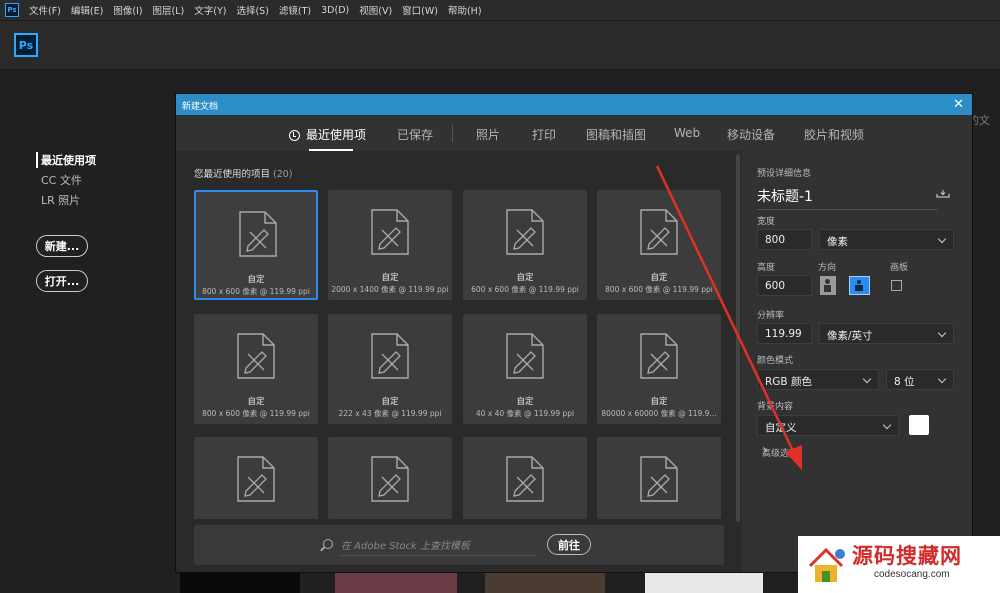 The height and width of the screenshot is (593, 1000). Describe the element at coordinates (390, 289) in the screenshot. I see `preset-size: 2000 x 1400 像素 @ 119.99 ppi` at that location.